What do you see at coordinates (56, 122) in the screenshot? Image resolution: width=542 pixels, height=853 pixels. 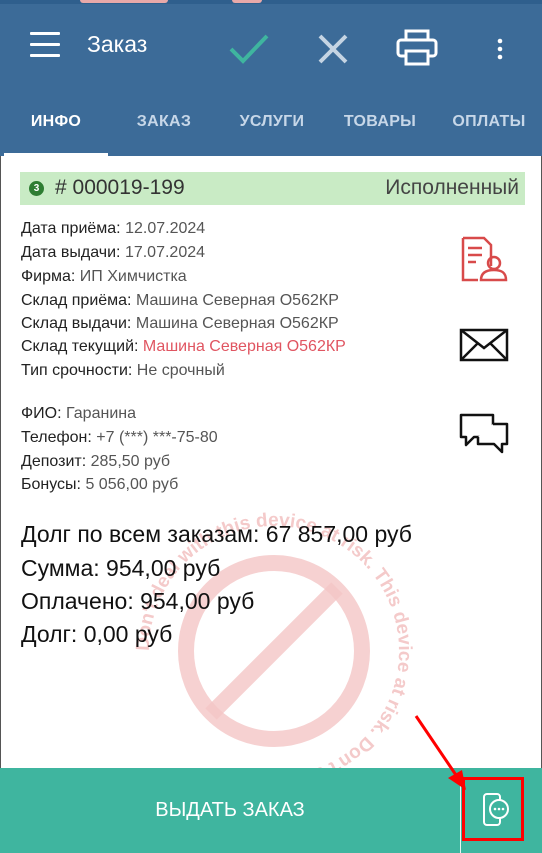 I see `tab-info: ИНФО` at bounding box center [56, 122].